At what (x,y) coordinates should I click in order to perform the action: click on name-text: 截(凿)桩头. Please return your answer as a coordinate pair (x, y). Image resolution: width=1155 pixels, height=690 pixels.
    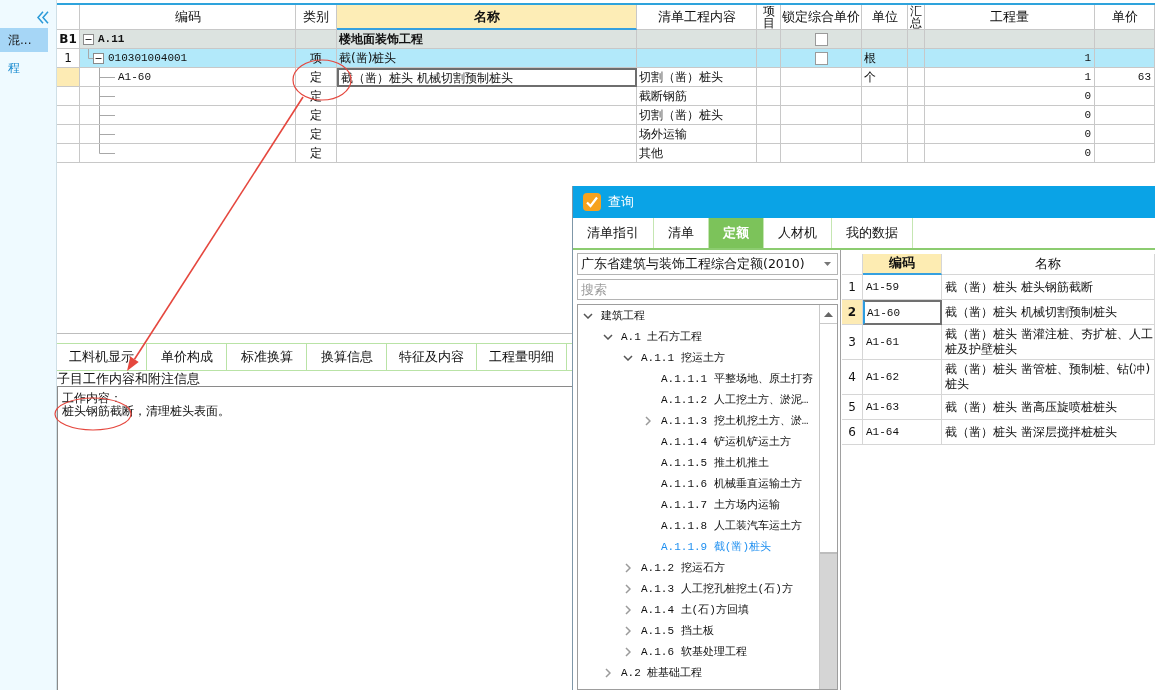
    Looking at the image, I should click on (368, 58).